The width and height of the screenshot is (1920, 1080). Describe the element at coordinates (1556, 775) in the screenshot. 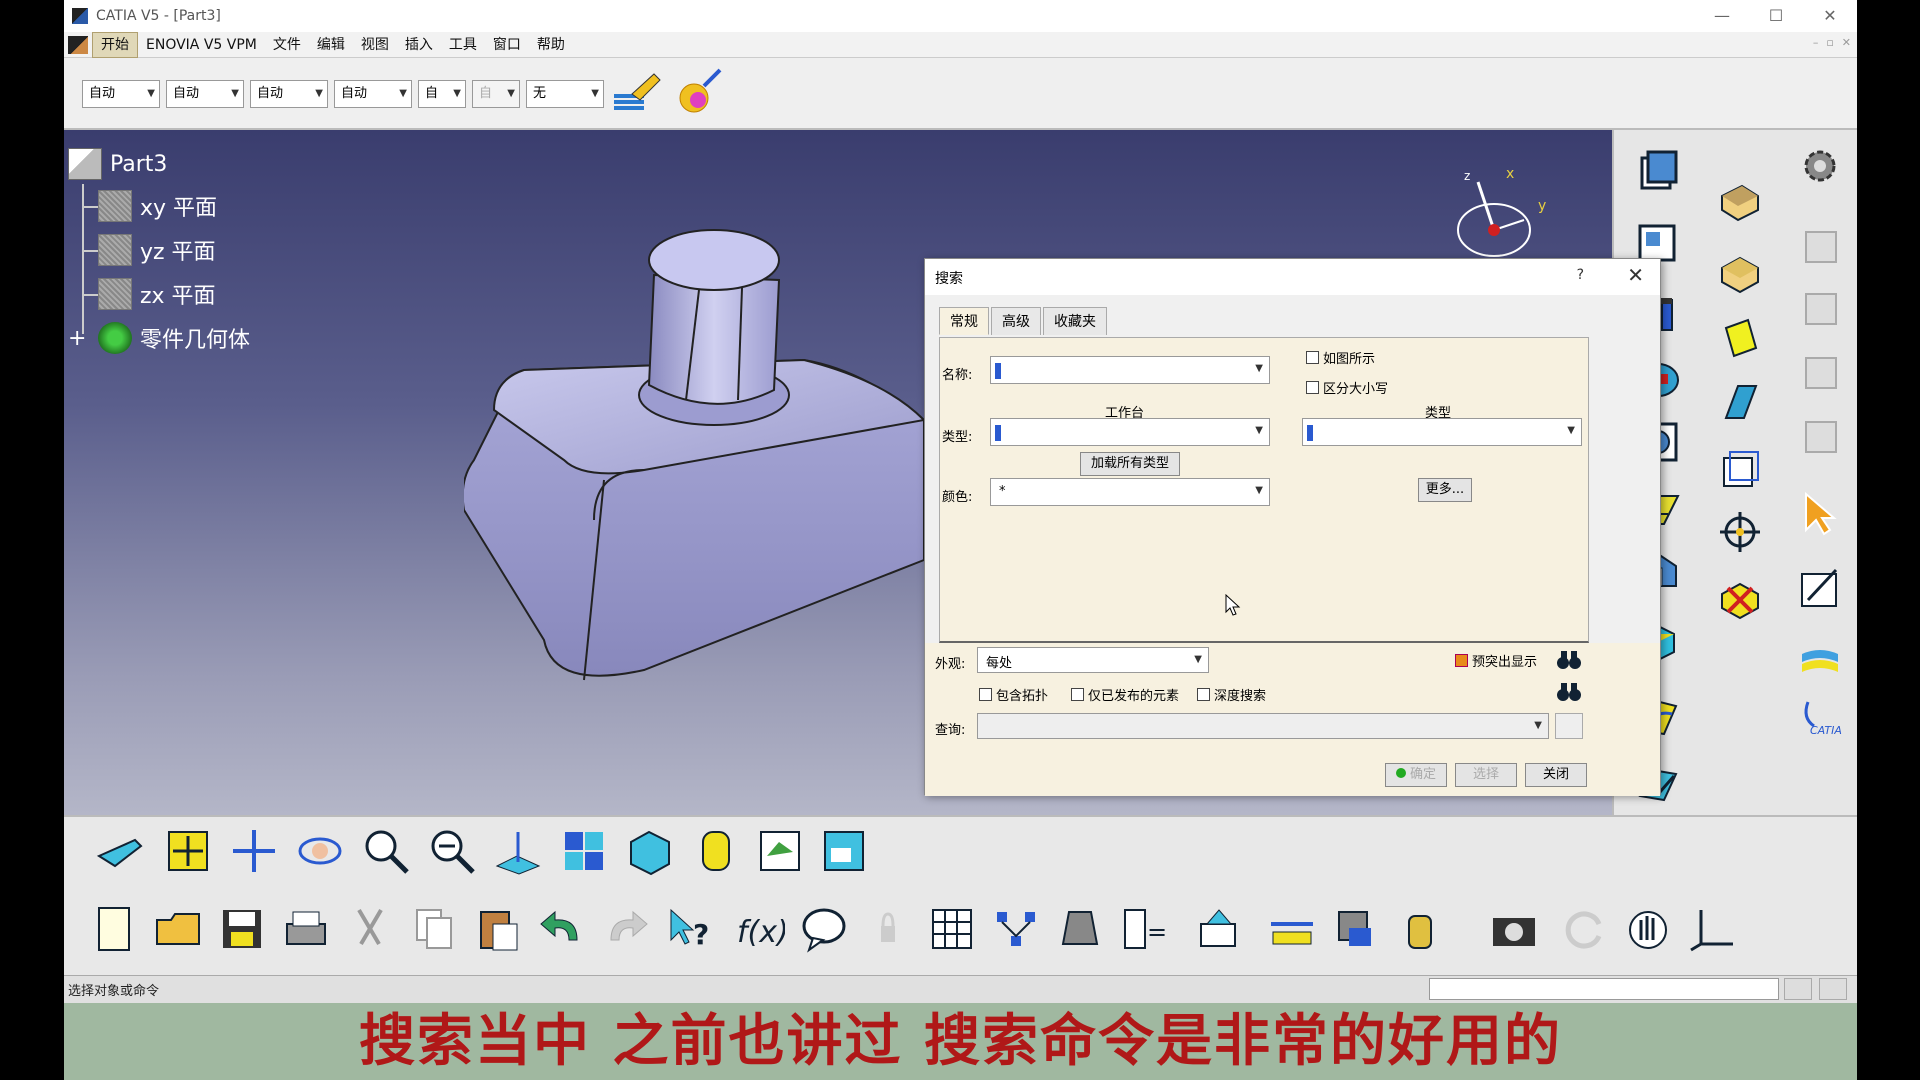

I see `close-button: 关闭` at that location.